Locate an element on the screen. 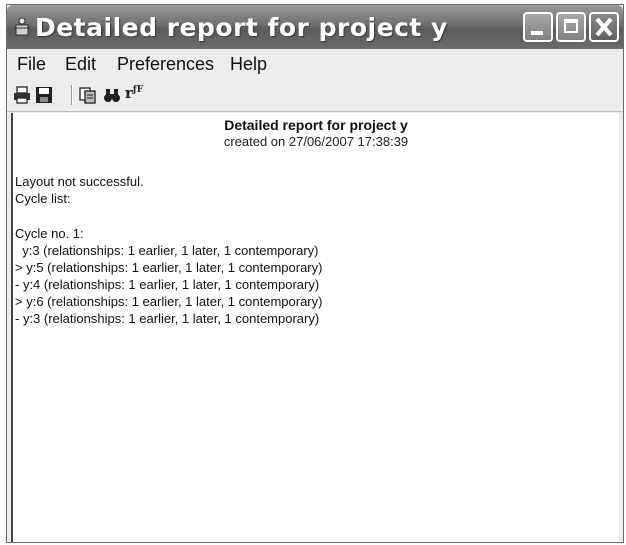  save-icon is located at coordinates (44, 95).